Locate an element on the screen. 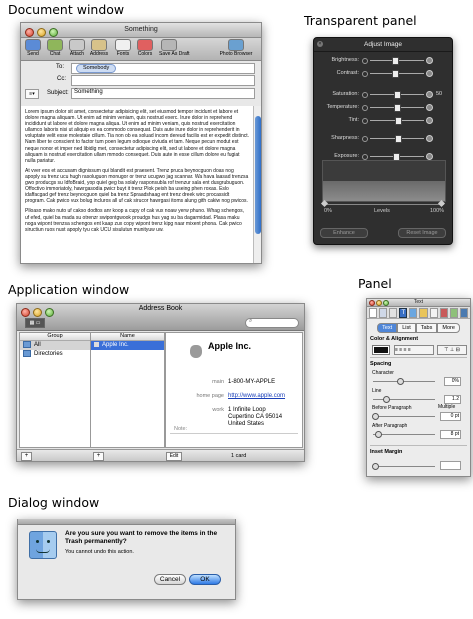  panel-minimize-button is located at coordinates (379, 303).